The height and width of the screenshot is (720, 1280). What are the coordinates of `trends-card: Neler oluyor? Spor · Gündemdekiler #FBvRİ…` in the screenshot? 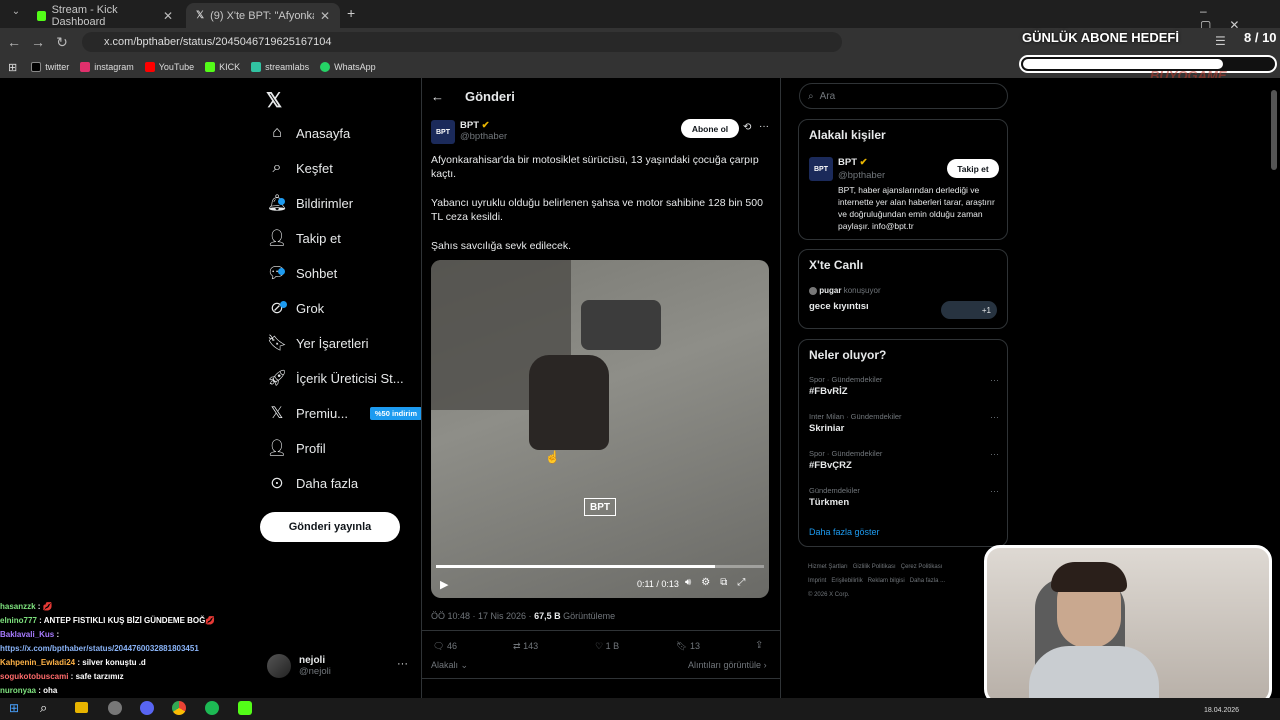 It's located at (903, 443).